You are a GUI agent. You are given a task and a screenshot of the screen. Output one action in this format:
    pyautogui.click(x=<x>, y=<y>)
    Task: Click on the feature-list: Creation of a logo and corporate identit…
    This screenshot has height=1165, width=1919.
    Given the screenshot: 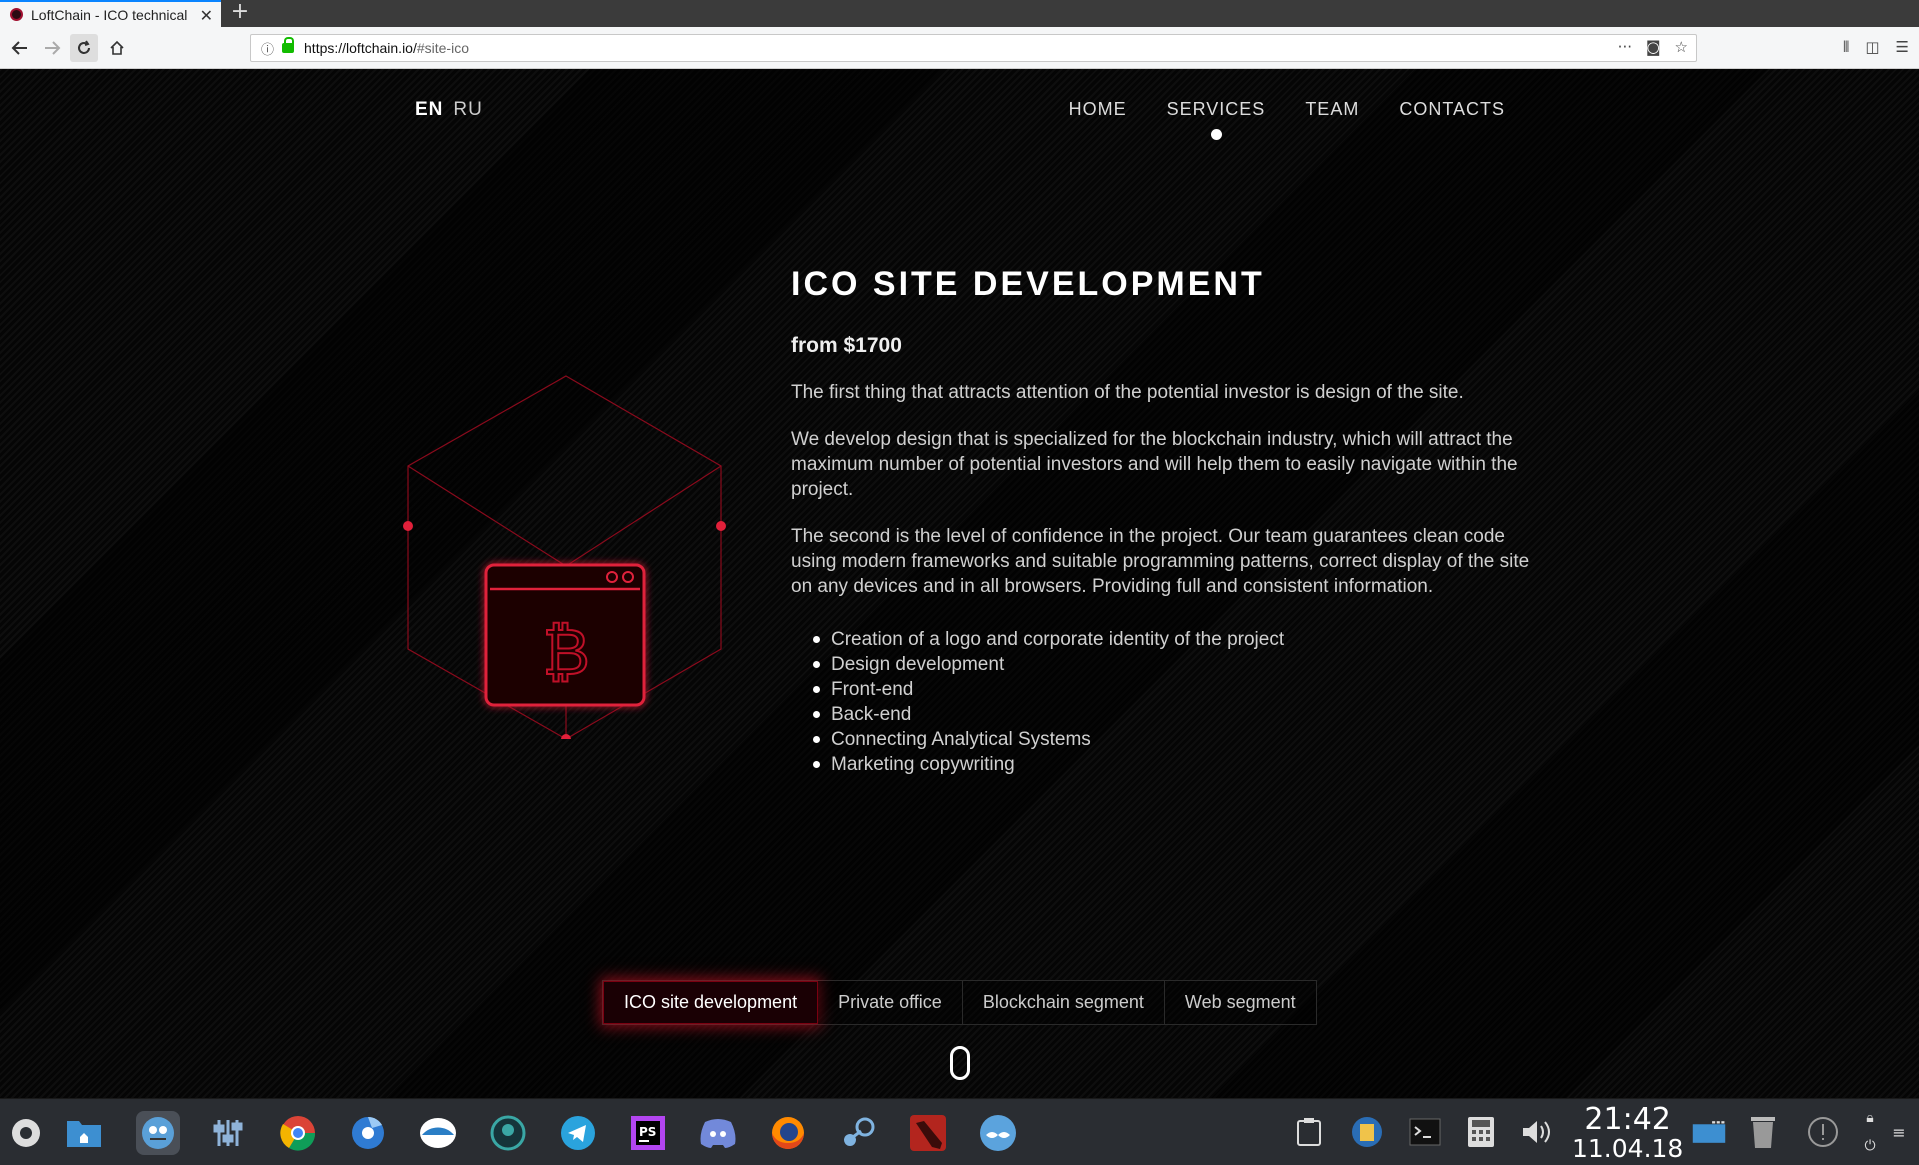 What is the action you would take?
    pyautogui.click(x=1161, y=702)
    